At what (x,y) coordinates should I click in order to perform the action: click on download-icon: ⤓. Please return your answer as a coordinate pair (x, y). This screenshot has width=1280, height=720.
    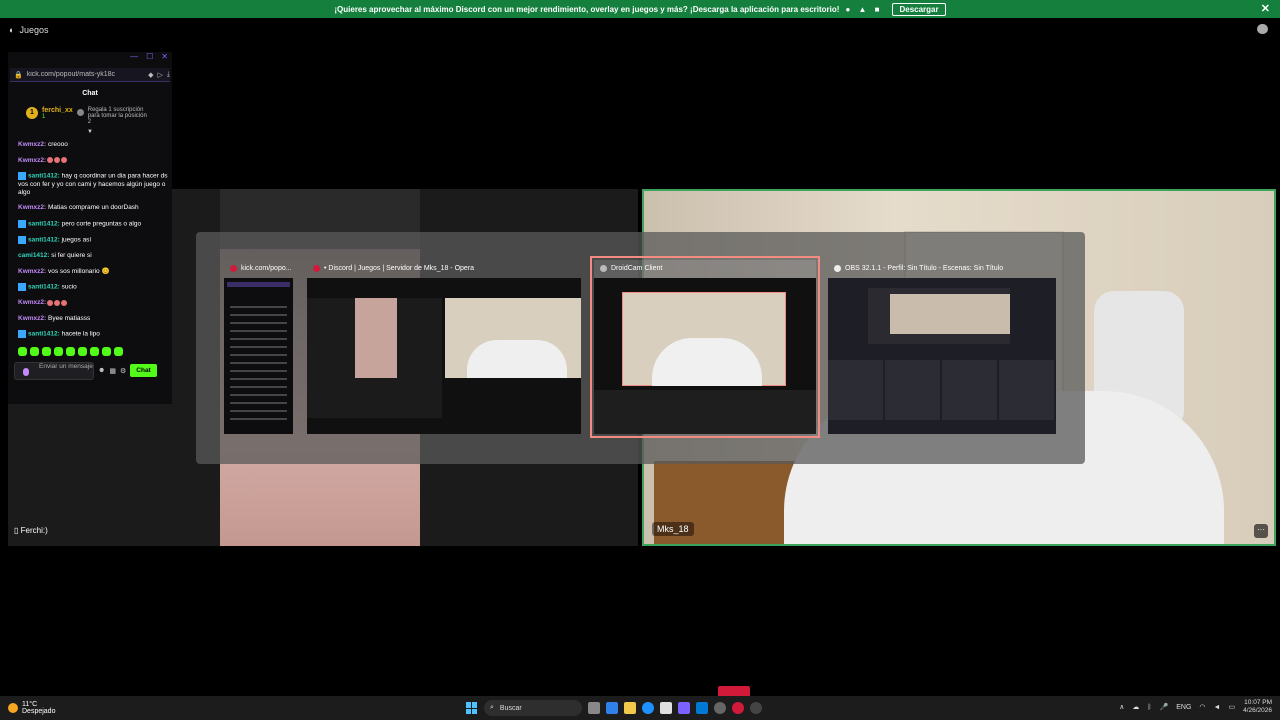
    Looking at the image, I should click on (168, 75).